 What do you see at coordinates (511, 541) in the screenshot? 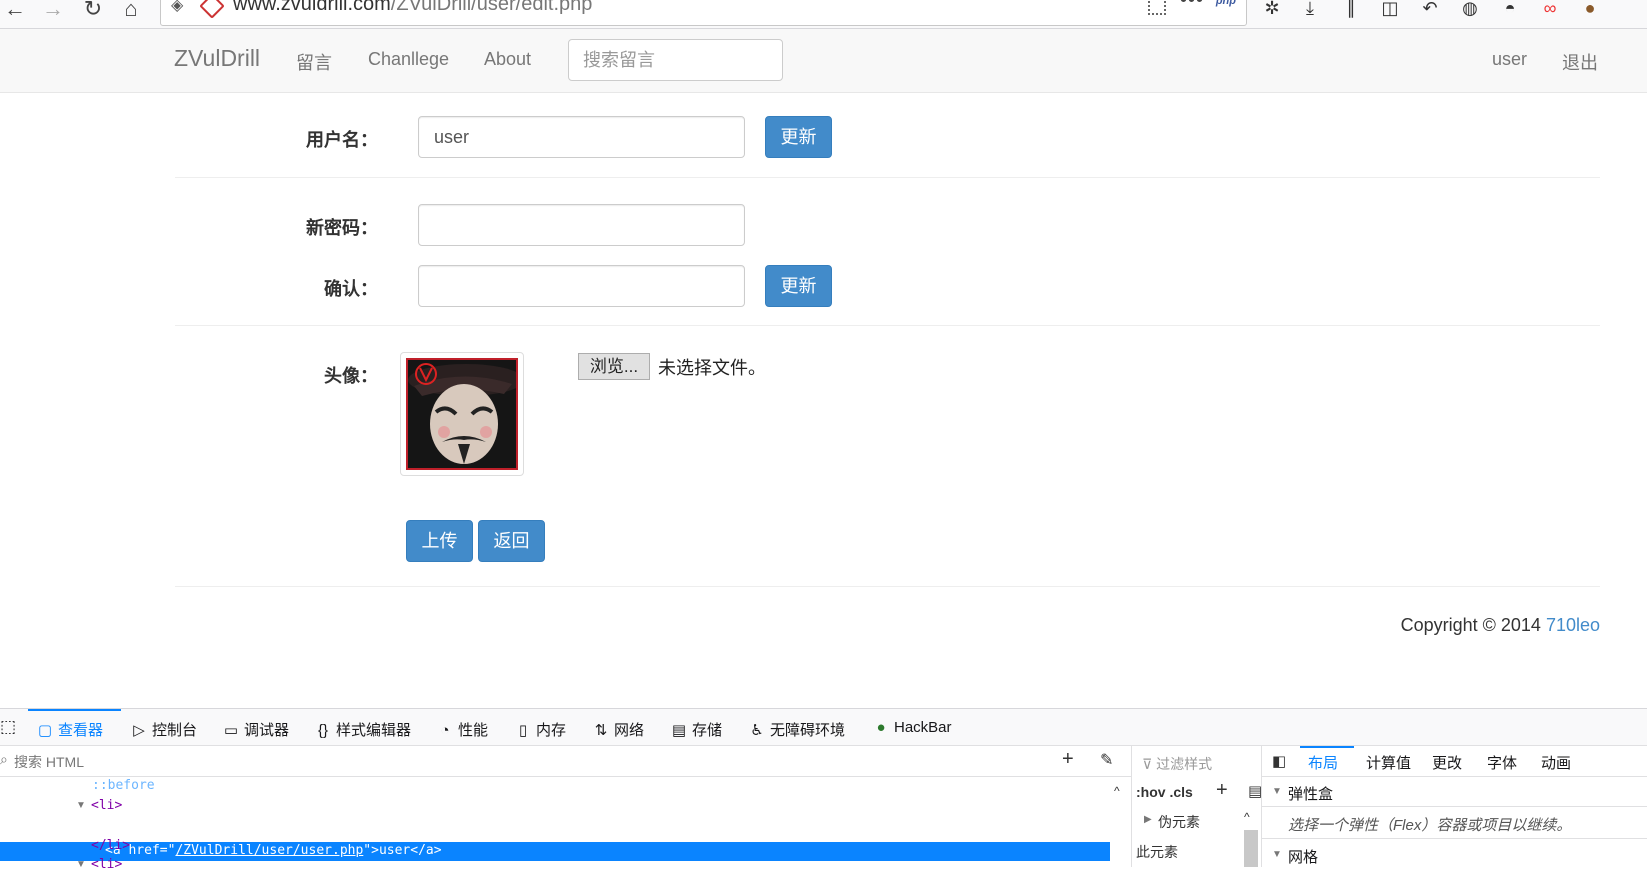
I see `back-button: 返回` at bounding box center [511, 541].